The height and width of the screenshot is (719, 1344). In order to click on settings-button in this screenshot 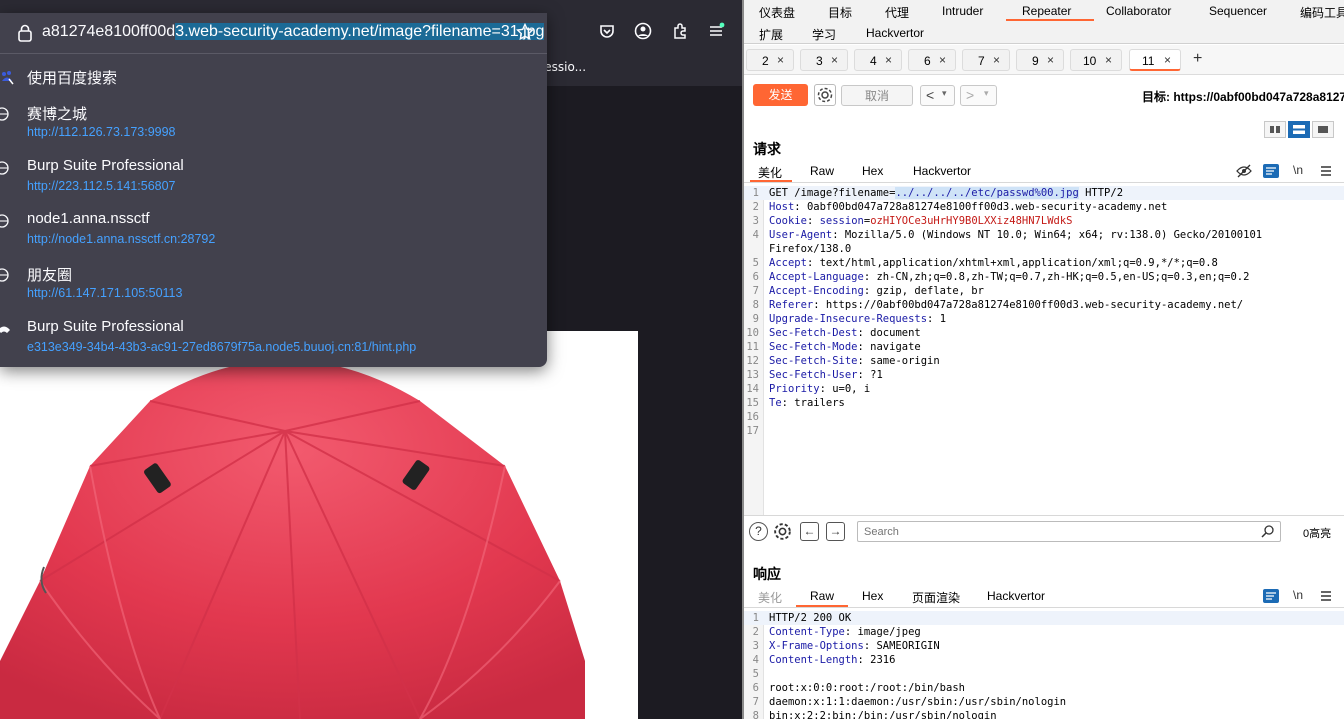, I will do `click(825, 95)`.